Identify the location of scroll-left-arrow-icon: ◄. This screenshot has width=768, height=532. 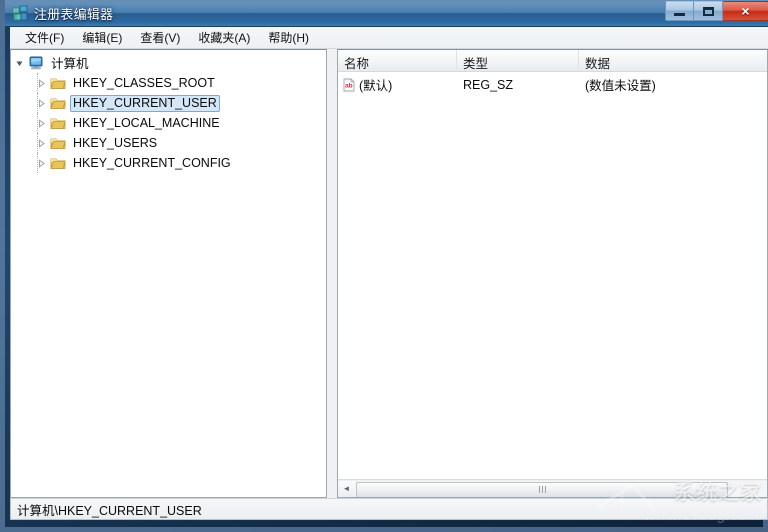
(346, 488).